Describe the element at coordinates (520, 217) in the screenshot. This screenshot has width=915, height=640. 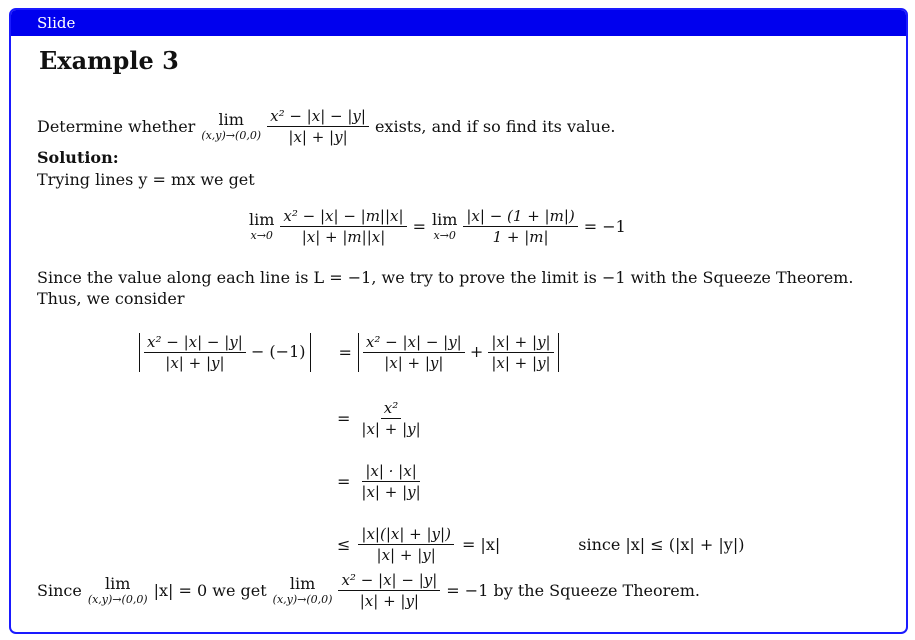
I see `fraction-numerator: |x| − (1 + |m|)` at that location.